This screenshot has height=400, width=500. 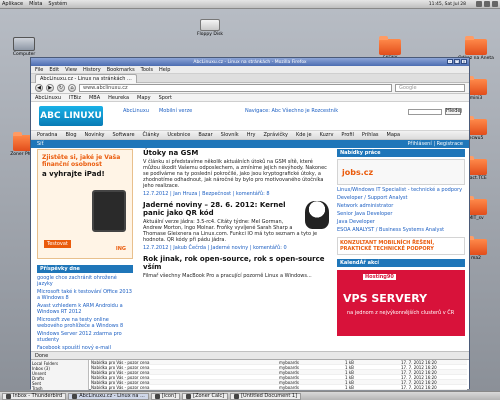 I want to click on nav-item: Ucebnice, so click(x=178, y=135).